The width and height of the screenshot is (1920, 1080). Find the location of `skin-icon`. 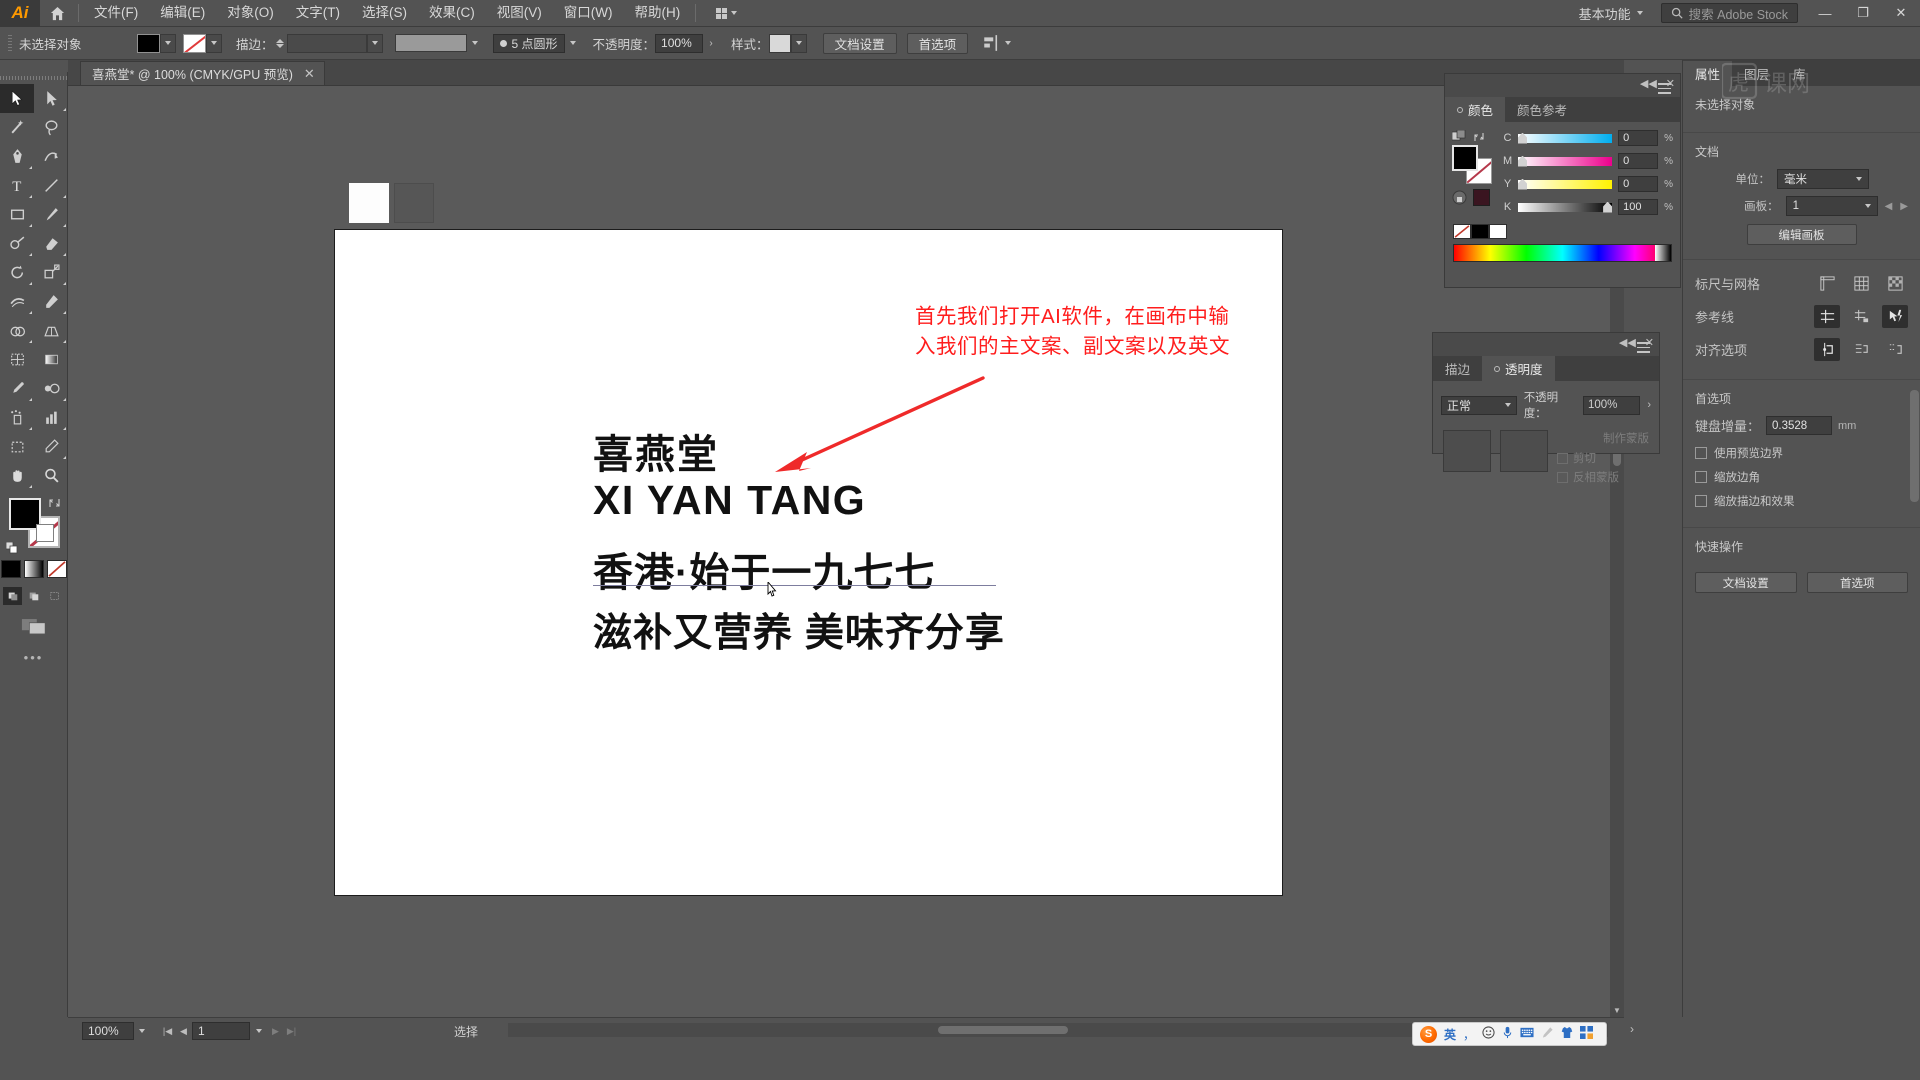

skin-icon is located at coordinates (1567, 1034).